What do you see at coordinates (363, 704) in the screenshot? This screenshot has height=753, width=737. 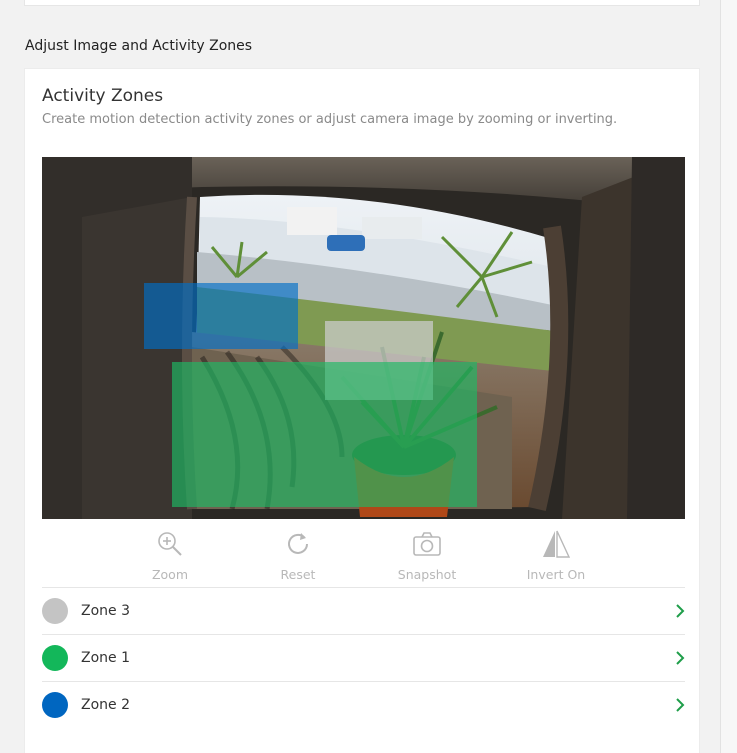 I see `zone-list-item: Zone 2` at bounding box center [363, 704].